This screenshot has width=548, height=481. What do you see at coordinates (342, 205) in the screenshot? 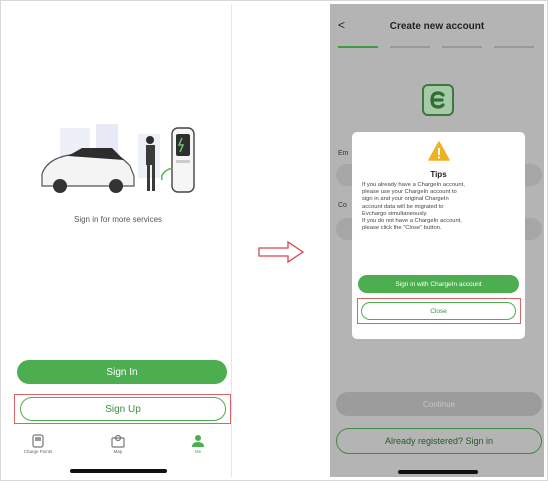
I see `code-label: Co` at bounding box center [342, 205].